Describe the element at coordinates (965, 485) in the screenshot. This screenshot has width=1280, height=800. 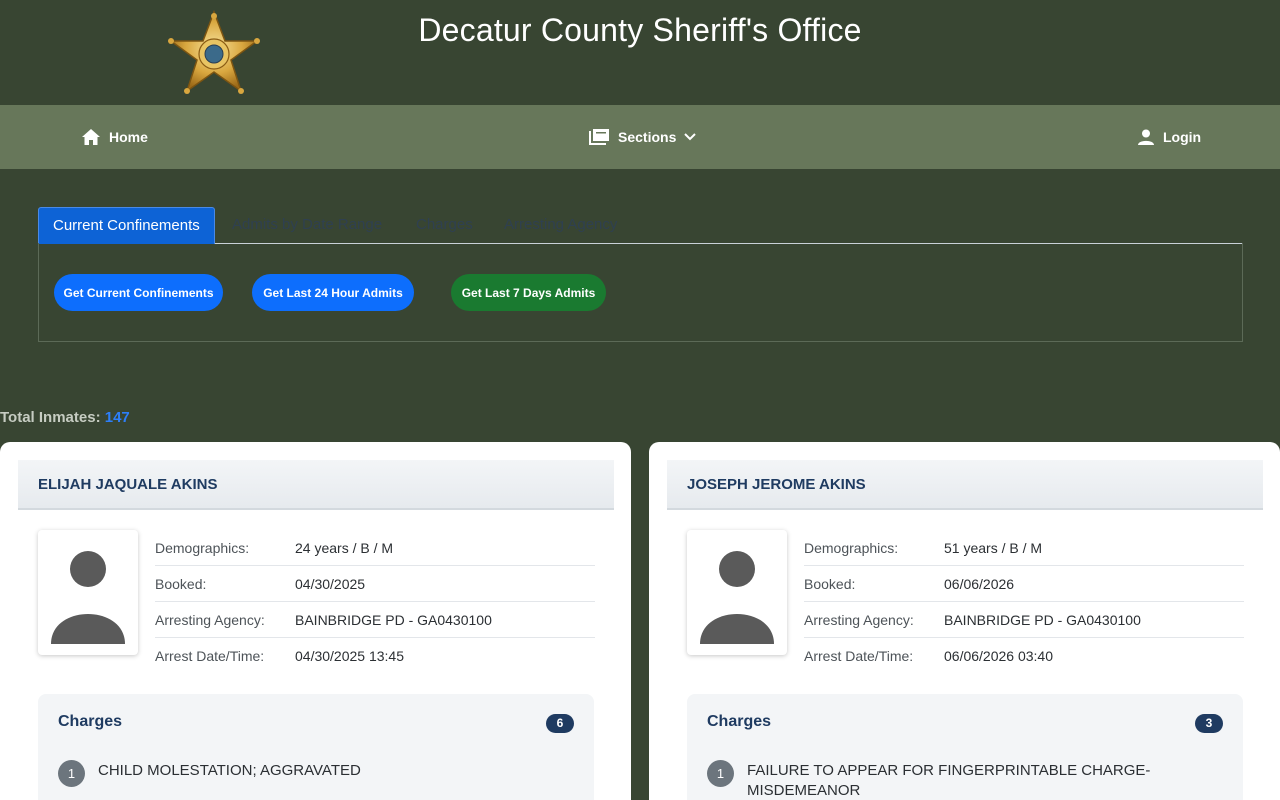
I see `inmate-card-header: JOSEPH JEROME AKINS` at that location.